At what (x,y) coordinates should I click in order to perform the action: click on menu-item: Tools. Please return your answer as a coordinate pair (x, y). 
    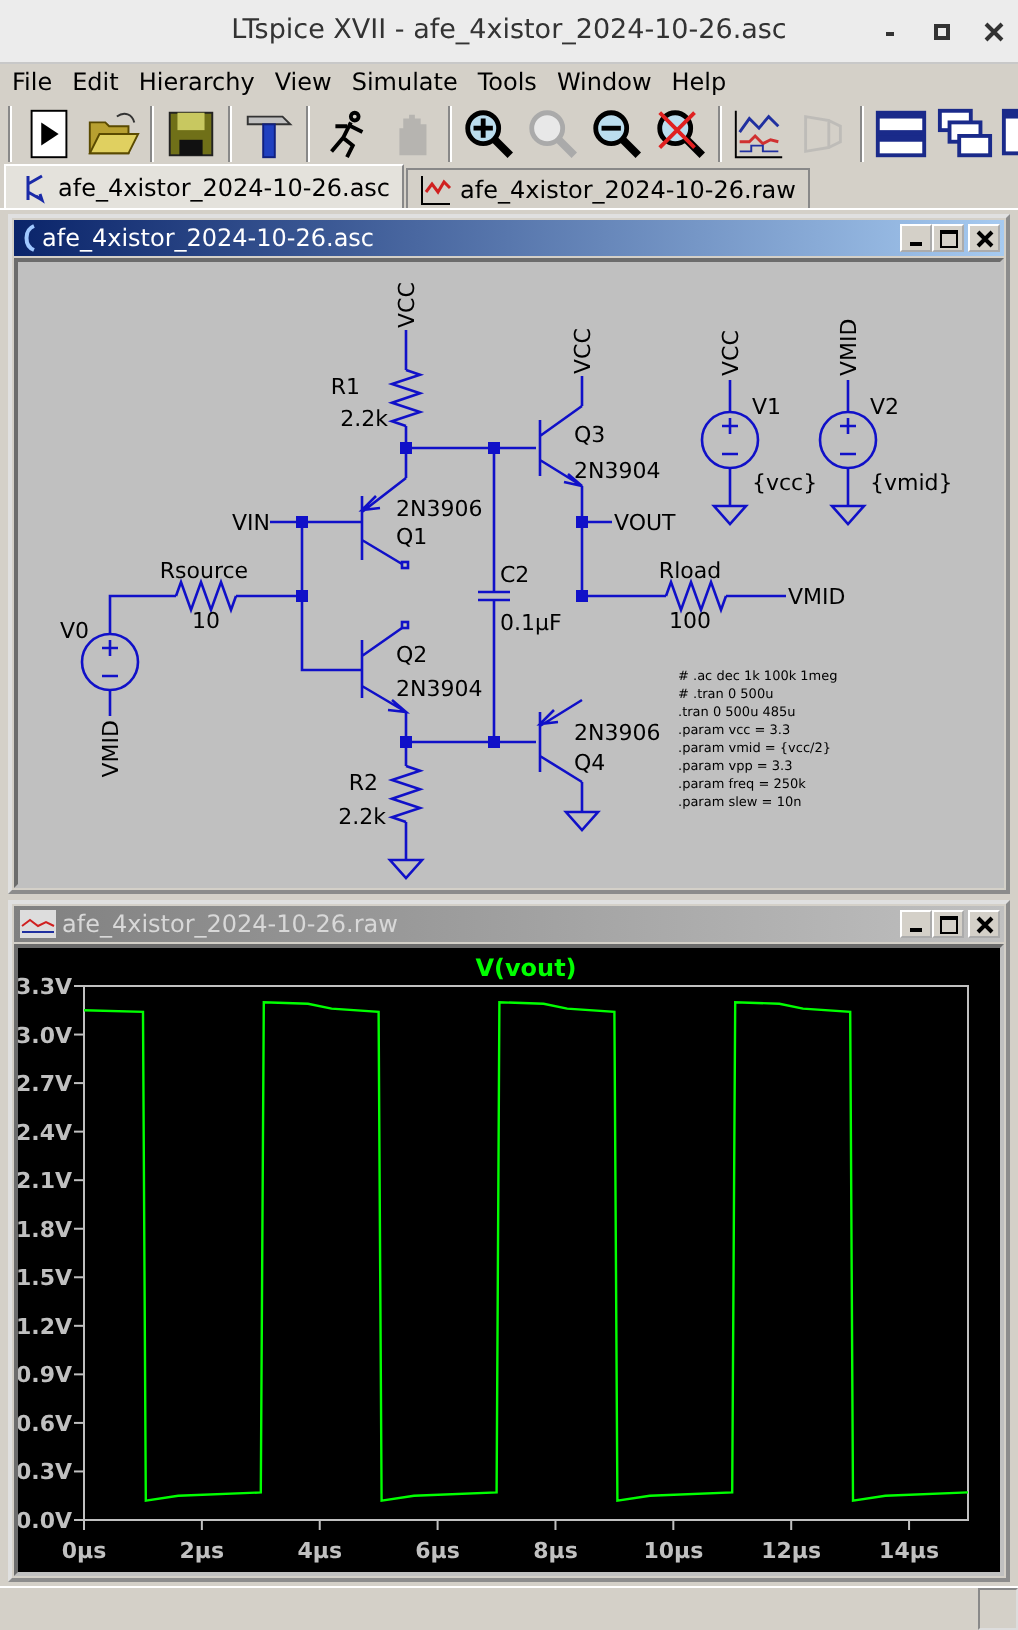
    Looking at the image, I should click on (511, 82).